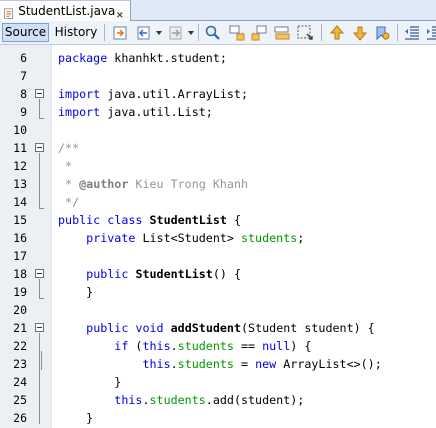 This screenshot has width=436, height=428. I want to click on toggle-rectangular-selection-icon, so click(305, 33).